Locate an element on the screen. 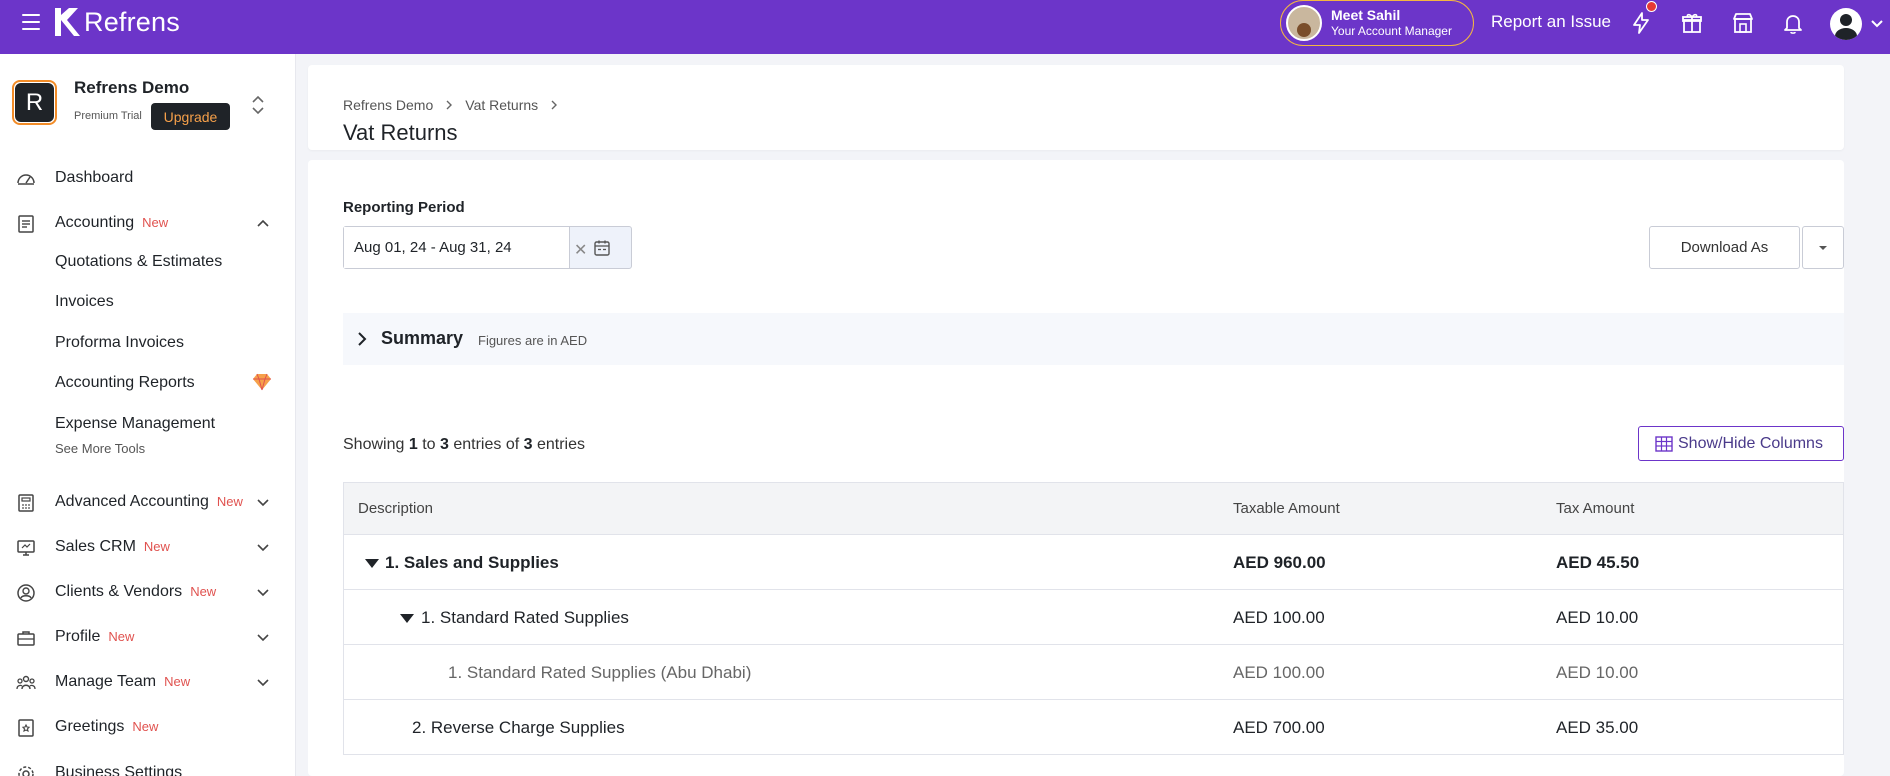 The width and height of the screenshot is (1890, 776). sidebar-subitem-label: Expense Management is located at coordinates (135, 423).